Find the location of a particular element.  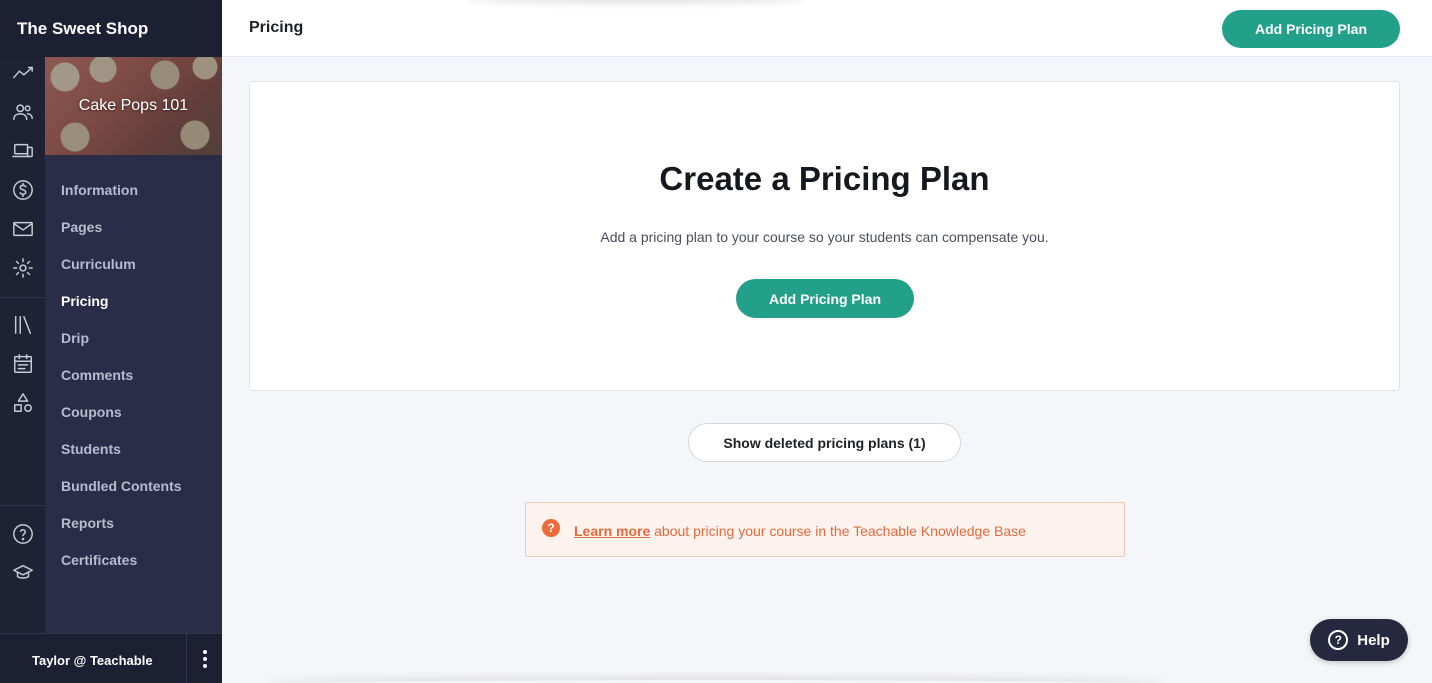

add-pricing-plan-button: Add Pricing Plan is located at coordinates (825, 298).